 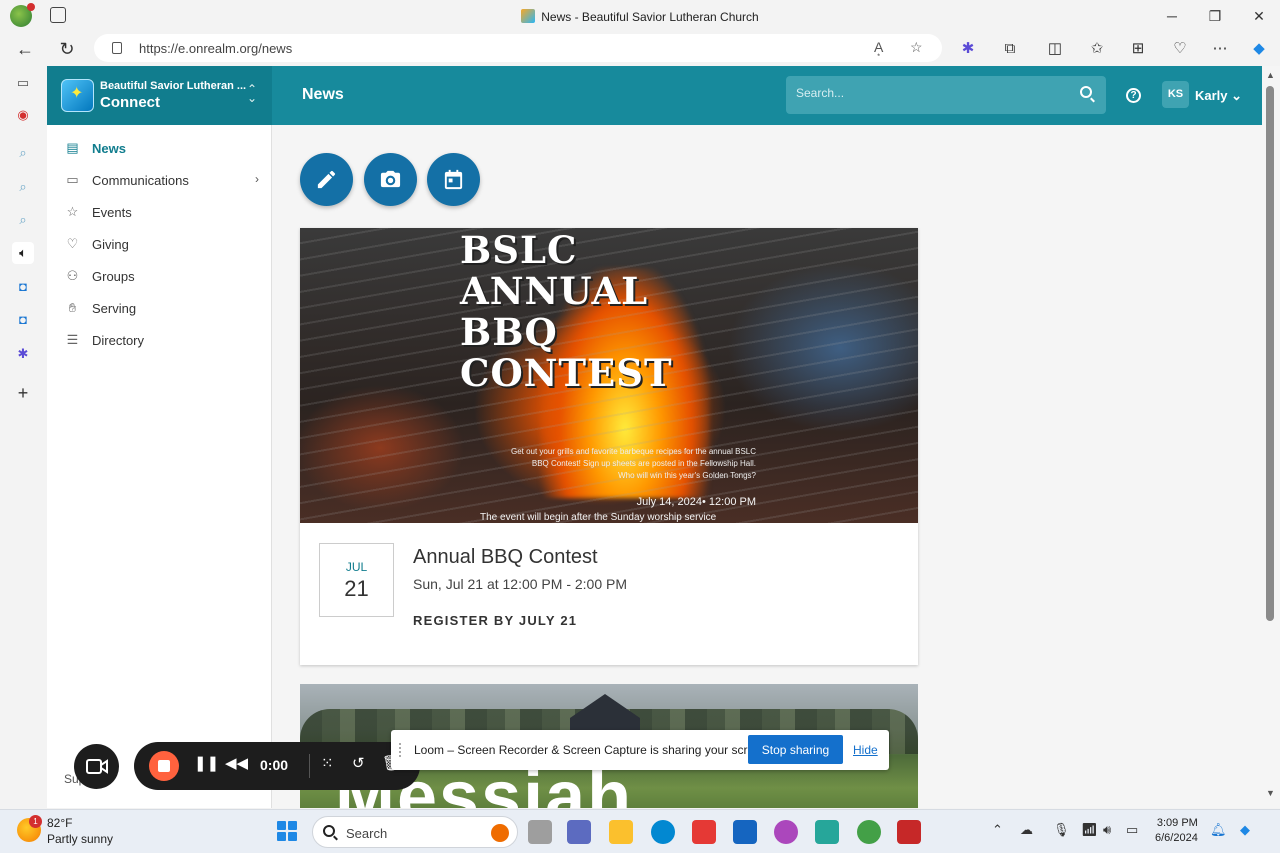 What do you see at coordinates (745, 832) in the screenshot?
I see `mail-icon` at bounding box center [745, 832].